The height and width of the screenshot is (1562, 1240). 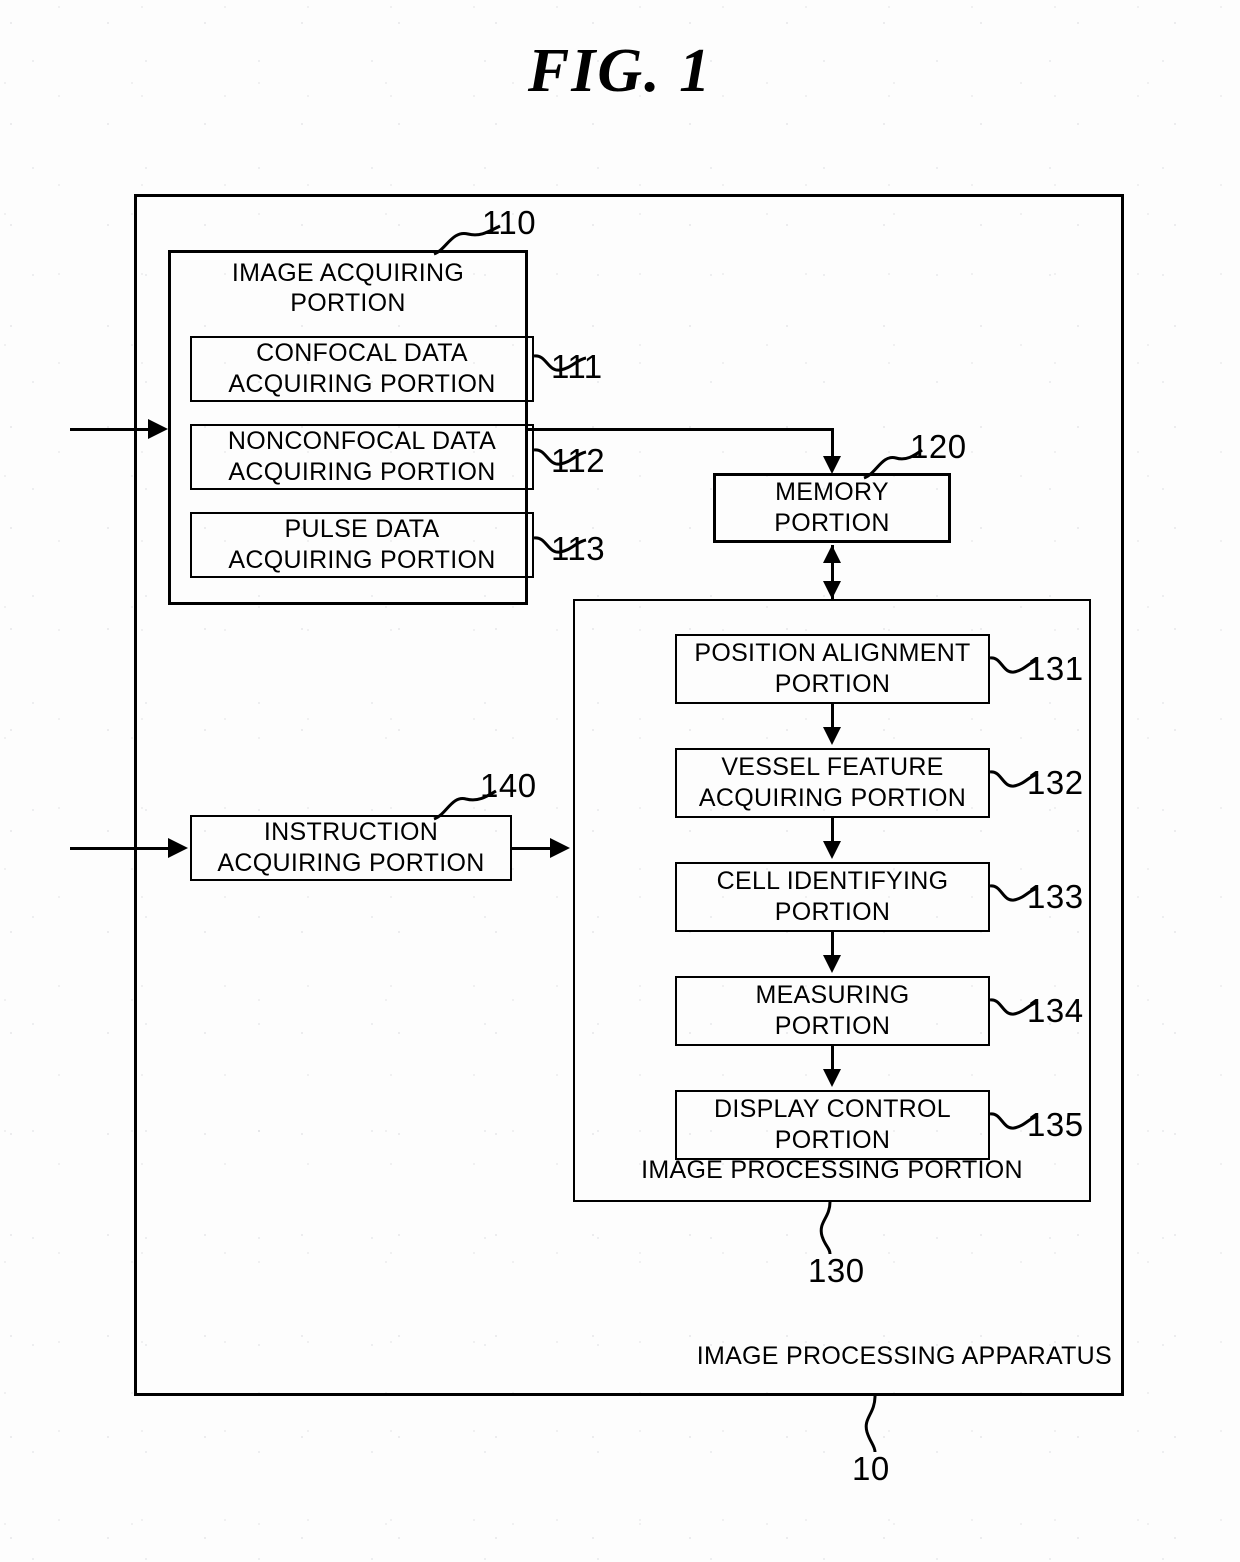 I want to click on position-alignment-ref-number: 131, so click(x=1055, y=668).